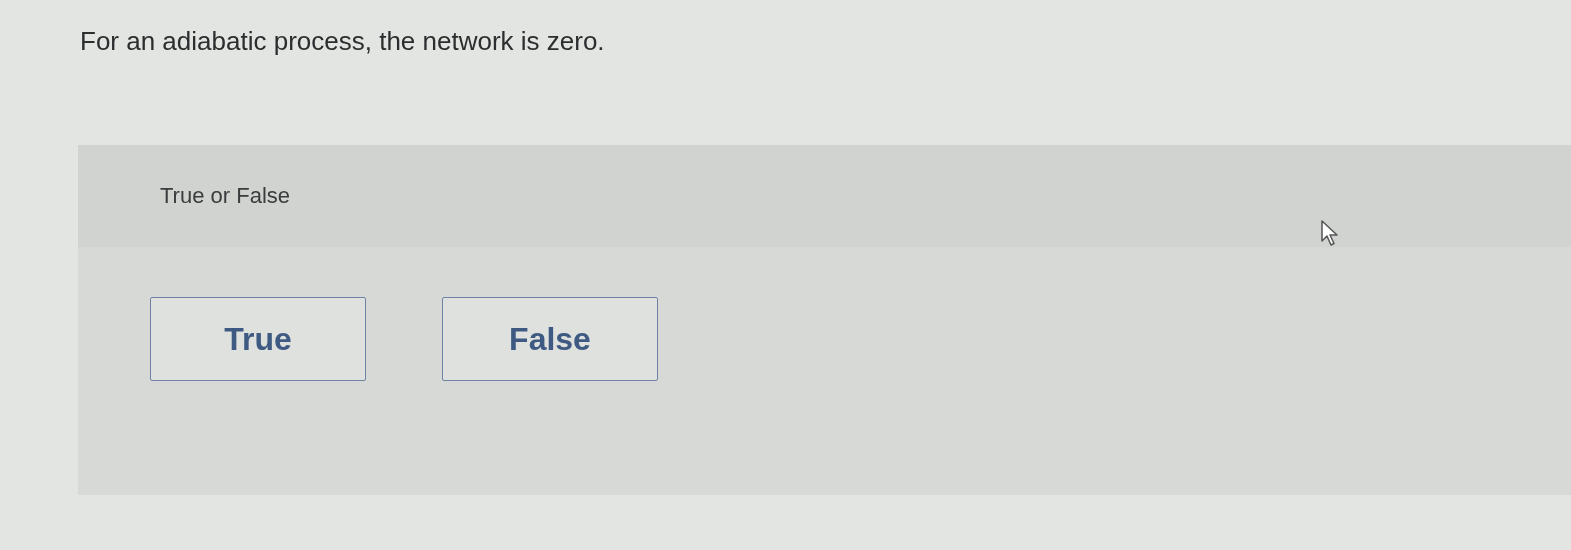  Describe the element at coordinates (225, 196) in the screenshot. I see `prompt-text: True or False` at that location.